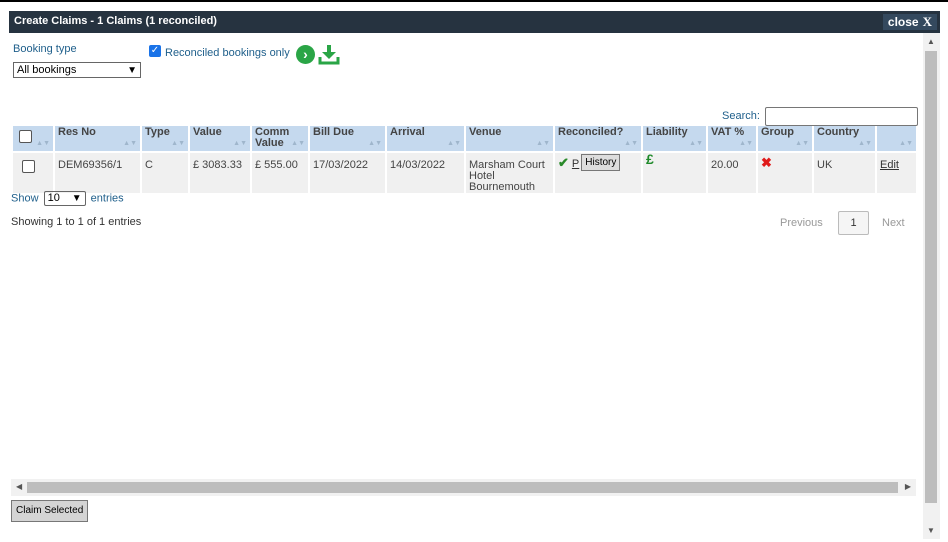 This screenshot has width=948, height=542. Describe the element at coordinates (97, 172) in the screenshot. I see `cell-res-no: DEM69356/1` at that location.